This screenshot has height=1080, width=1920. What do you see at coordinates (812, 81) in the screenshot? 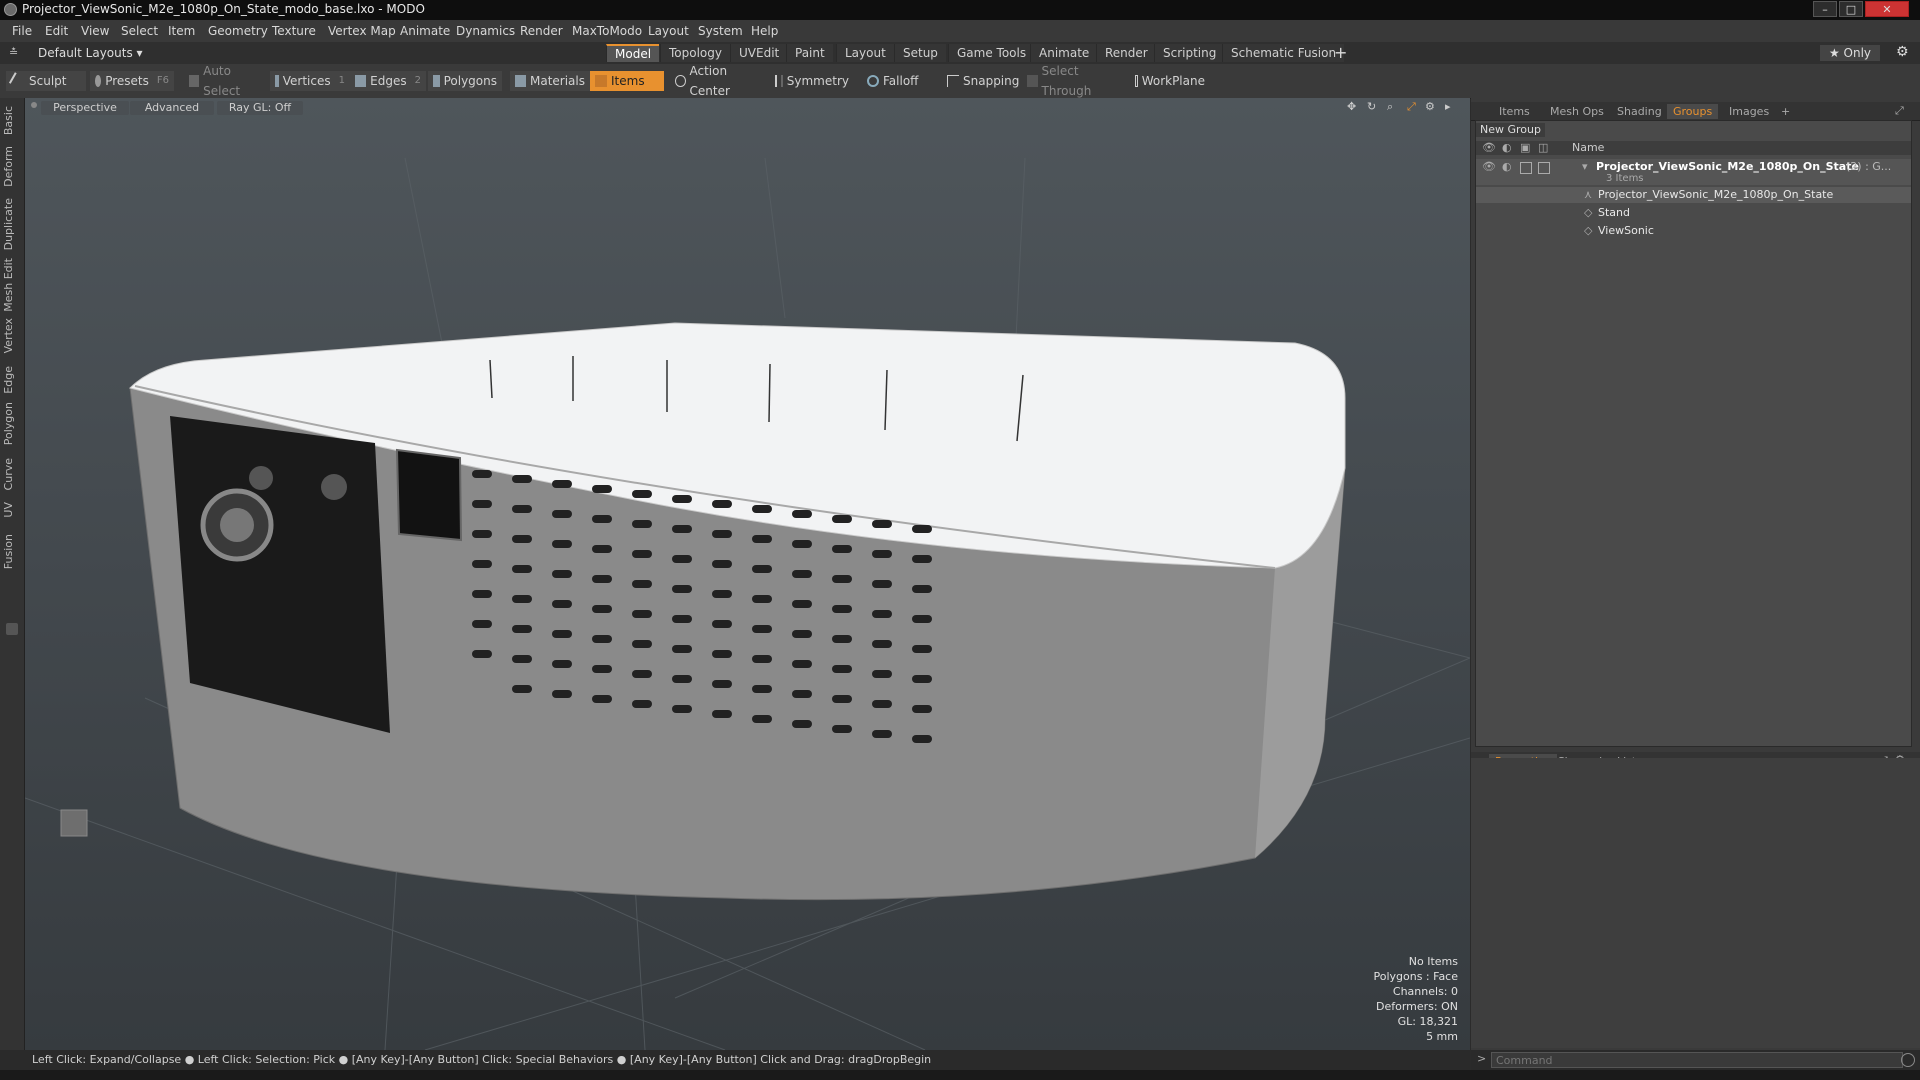
I see `symmetry-button: Symmetry` at bounding box center [812, 81].